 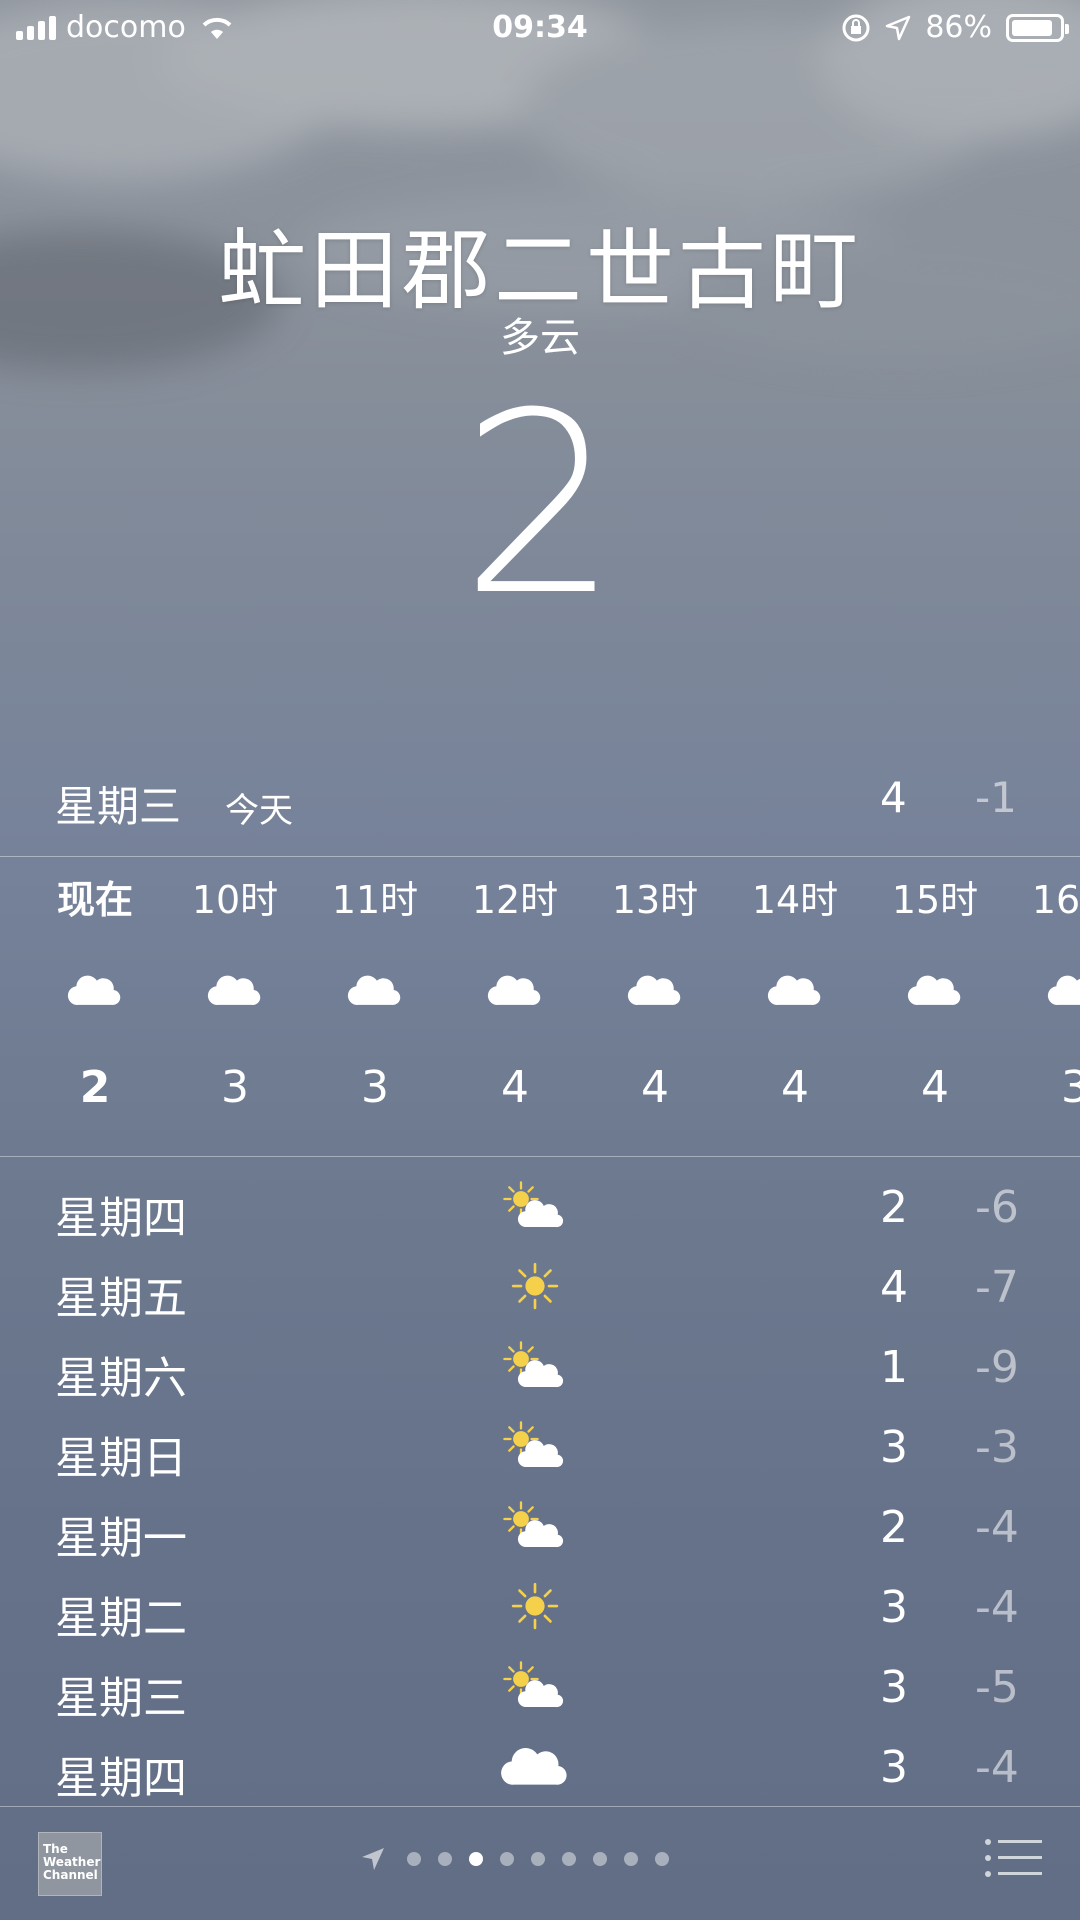 I want to click on today-summary-row: 星期三 今天 4 -1, so click(x=540, y=800).